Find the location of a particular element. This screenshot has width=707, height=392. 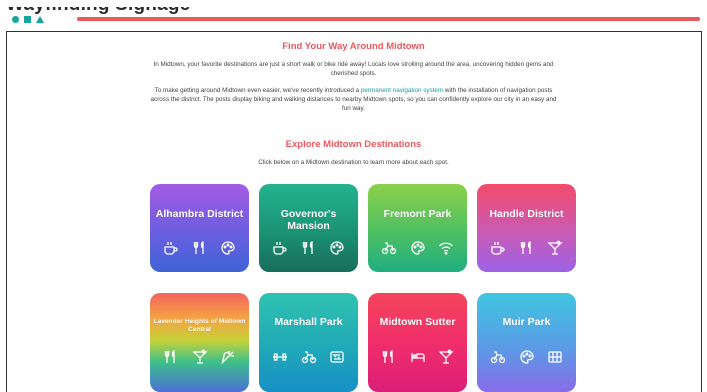

brand-shapes is located at coordinates (28, 19).